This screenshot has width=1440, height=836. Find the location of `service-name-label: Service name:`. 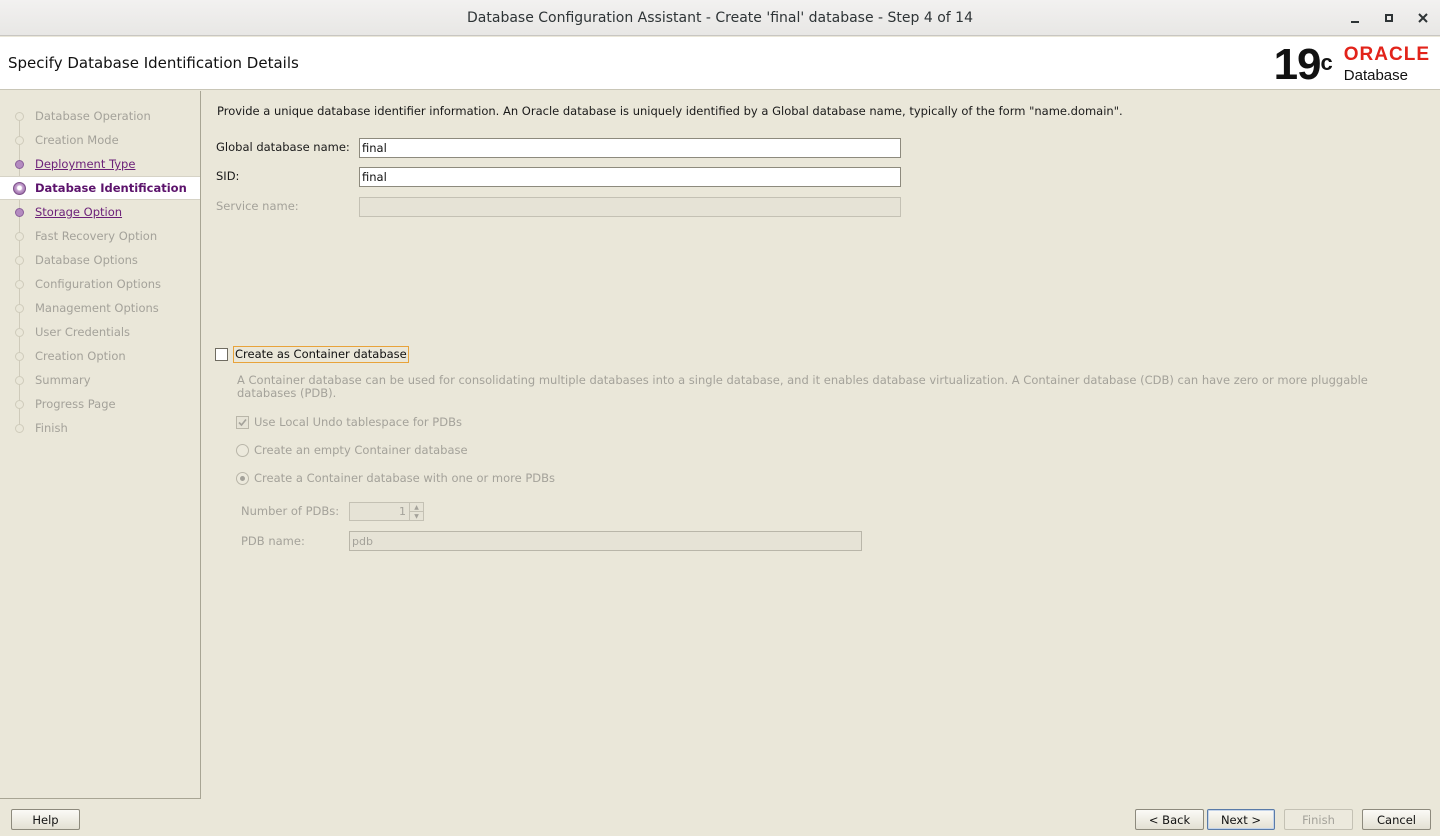

service-name-label: Service name: is located at coordinates (257, 206).